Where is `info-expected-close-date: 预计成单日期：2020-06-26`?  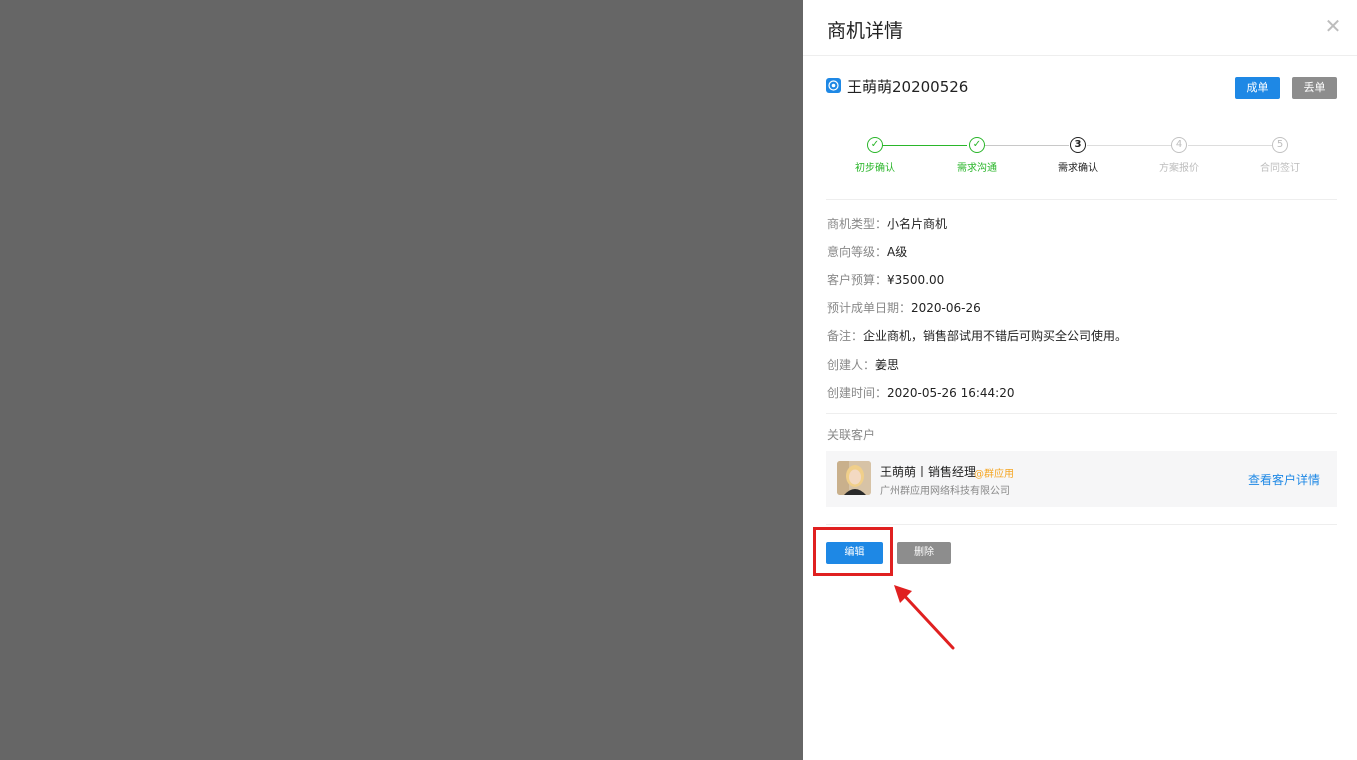 info-expected-close-date: 预计成单日期：2020-06-26 is located at coordinates (904, 307).